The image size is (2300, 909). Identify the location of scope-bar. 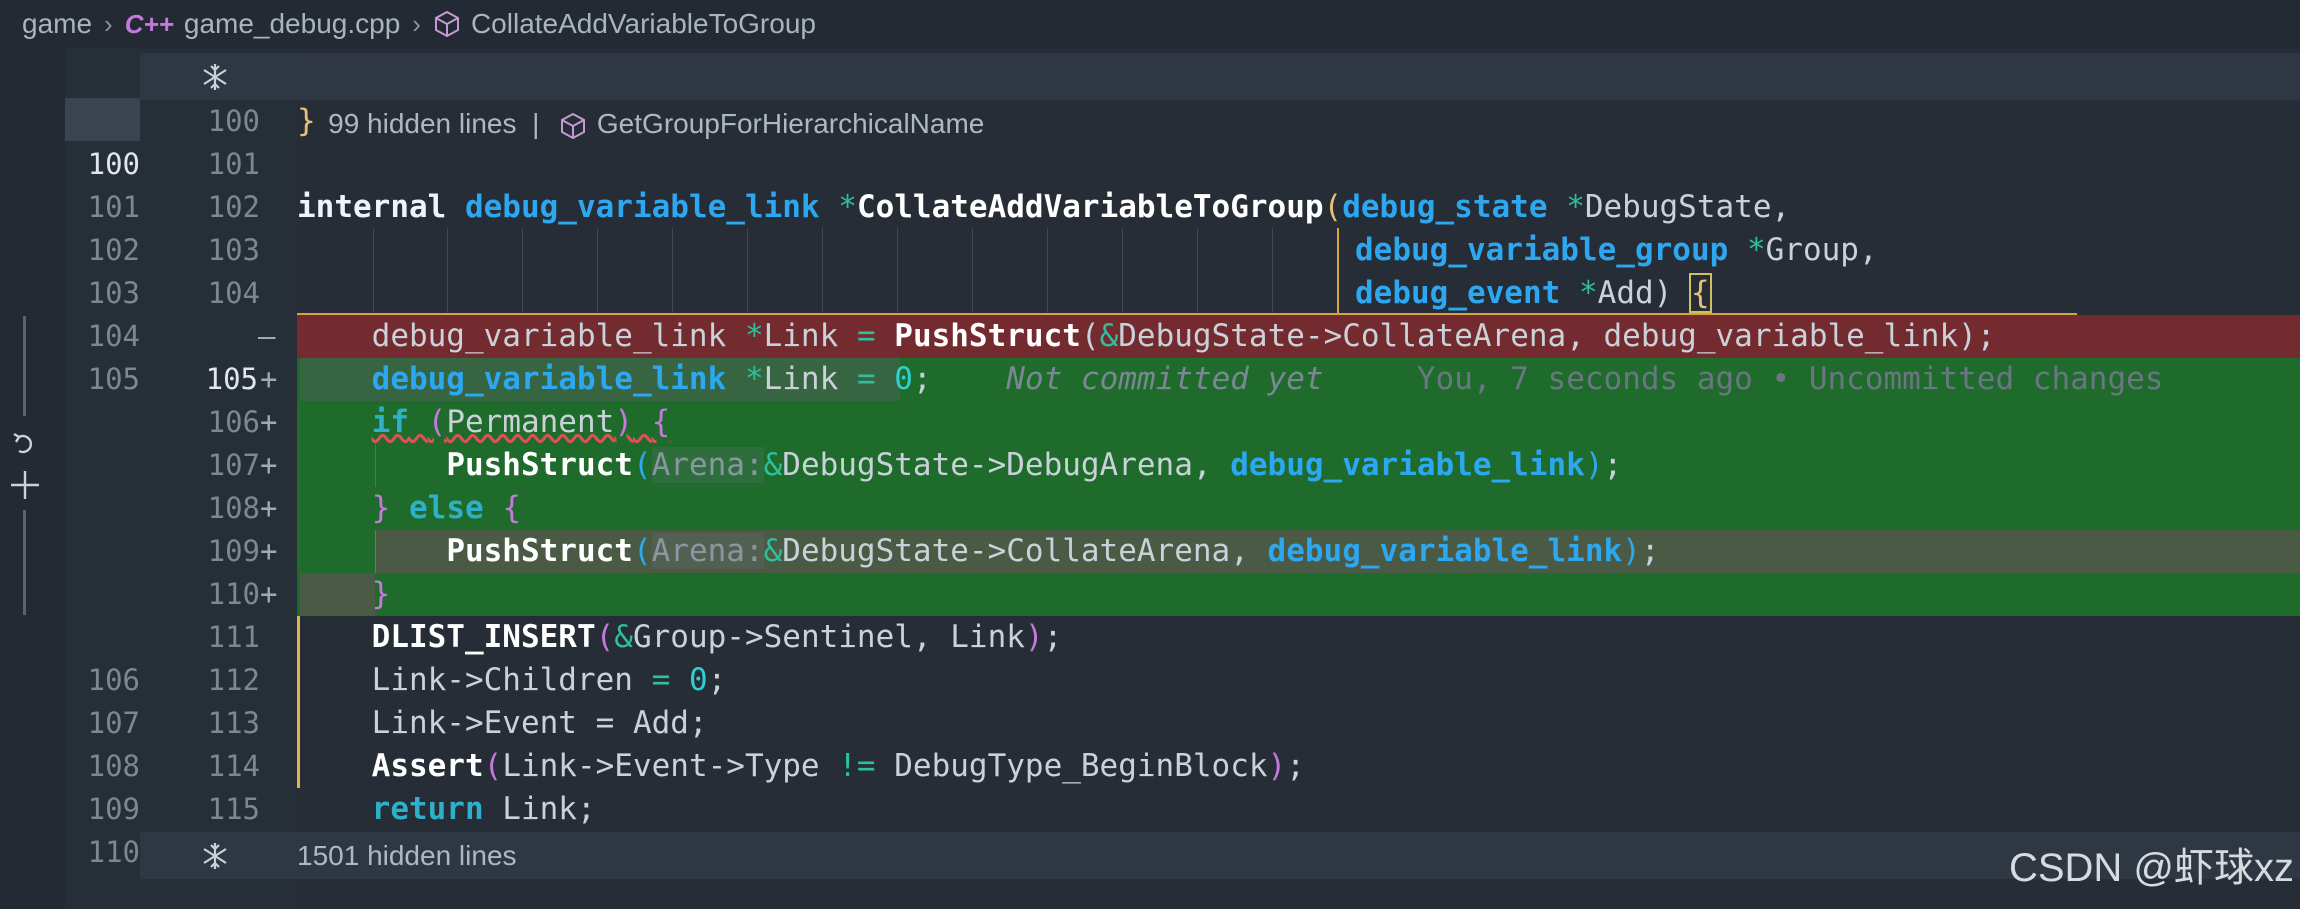
(298, 702).